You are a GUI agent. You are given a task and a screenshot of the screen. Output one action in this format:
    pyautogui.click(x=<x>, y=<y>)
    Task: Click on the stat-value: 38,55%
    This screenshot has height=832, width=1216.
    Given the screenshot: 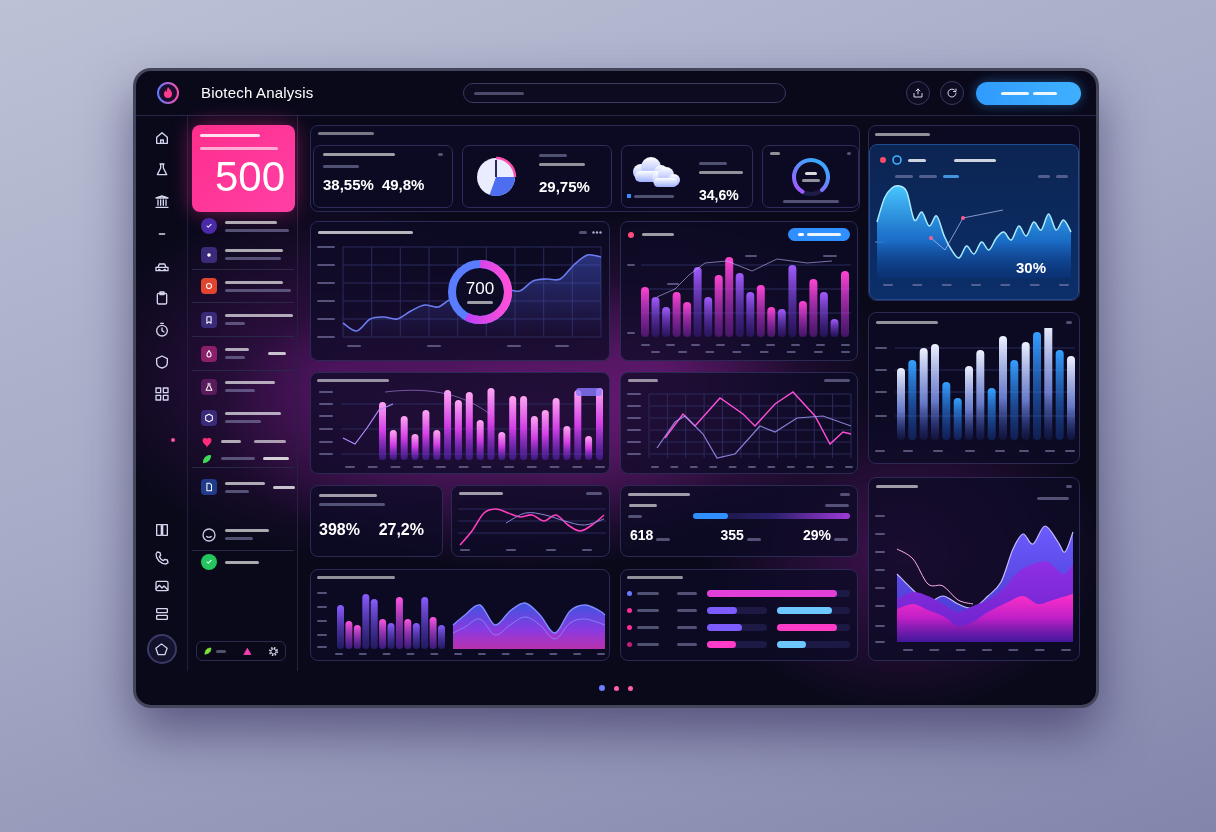 What is the action you would take?
    pyautogui.click(x=348, y=184)
    